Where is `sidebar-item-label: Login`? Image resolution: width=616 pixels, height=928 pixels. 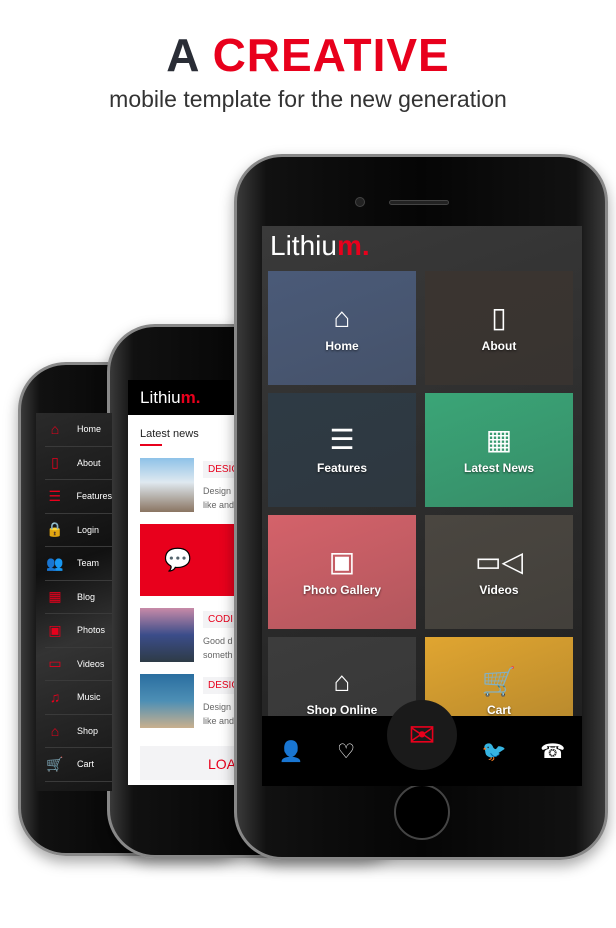
sidebar-item-label: Login is located at coordinates (88, 529).